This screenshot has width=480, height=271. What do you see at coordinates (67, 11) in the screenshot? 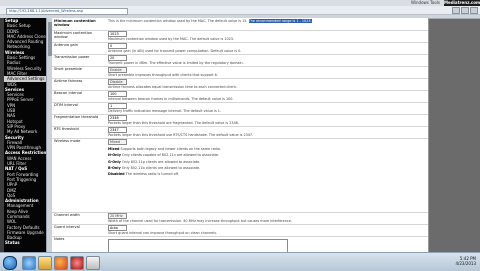
I see `address-bar: http://192.168.1.1/Advanced_Wireless.asp` at bounding box center [67, 11].